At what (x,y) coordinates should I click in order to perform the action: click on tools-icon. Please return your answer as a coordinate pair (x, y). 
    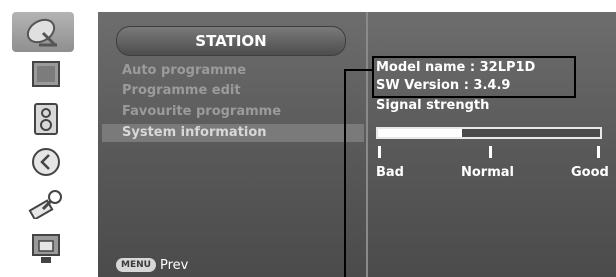
    Looking at the image, I should click on (46, 204).